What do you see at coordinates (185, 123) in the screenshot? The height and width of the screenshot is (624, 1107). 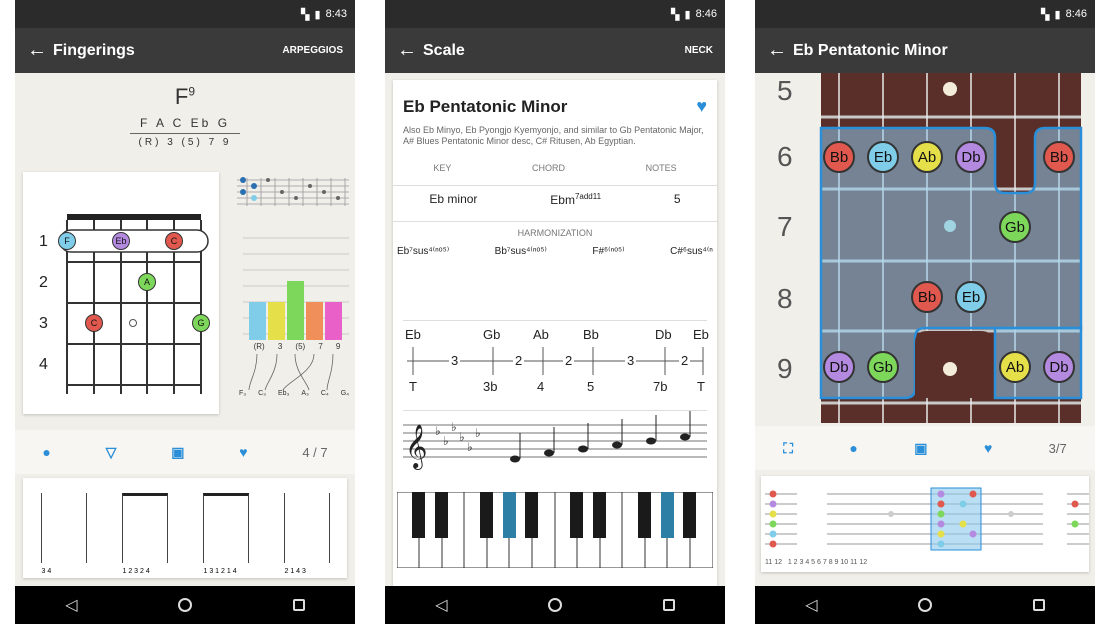 I see `chord-notes: F A C Eb G` at bounding box center [185, 123].